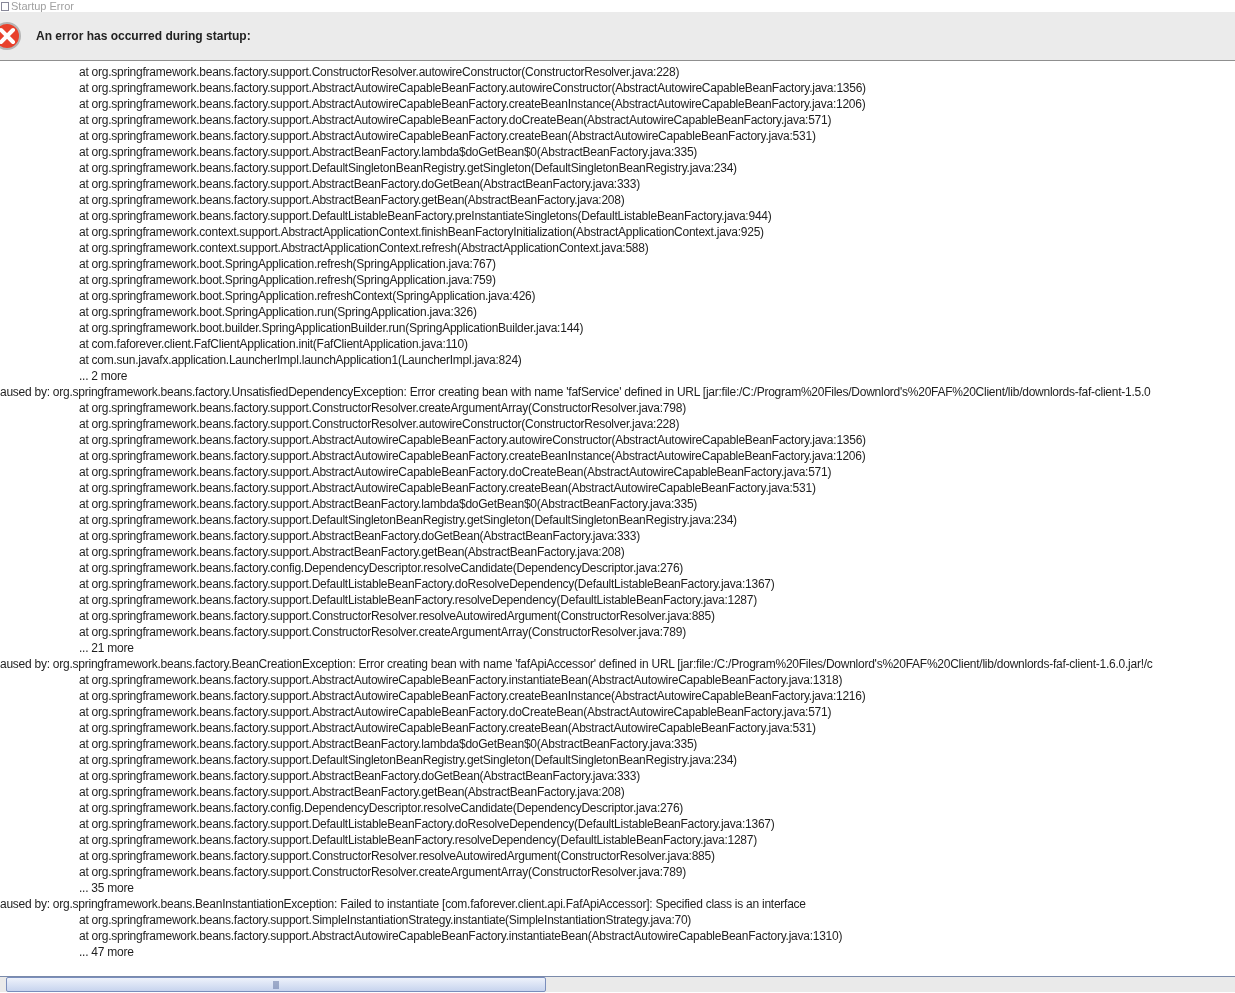  Describe the element at coordinates (576, 392) in the screenshot. I see `trace-line: aused by: org.springframework.beans.factory.UnsatisfiedDependencyException: Error creating bean with name 'fafService' defined in URL [jar:file:/C:/Program%20Files/Downlord's%20FAF%20Client/lib/downlords-faf-client-1.5.0` at that location.